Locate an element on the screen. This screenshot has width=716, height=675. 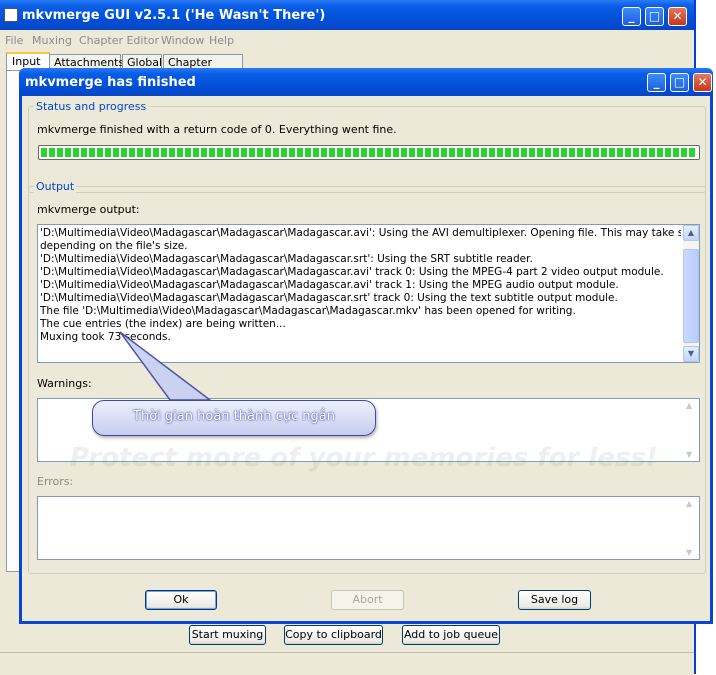
warnings-label: Warnings: is located at coordinates (64, 383).